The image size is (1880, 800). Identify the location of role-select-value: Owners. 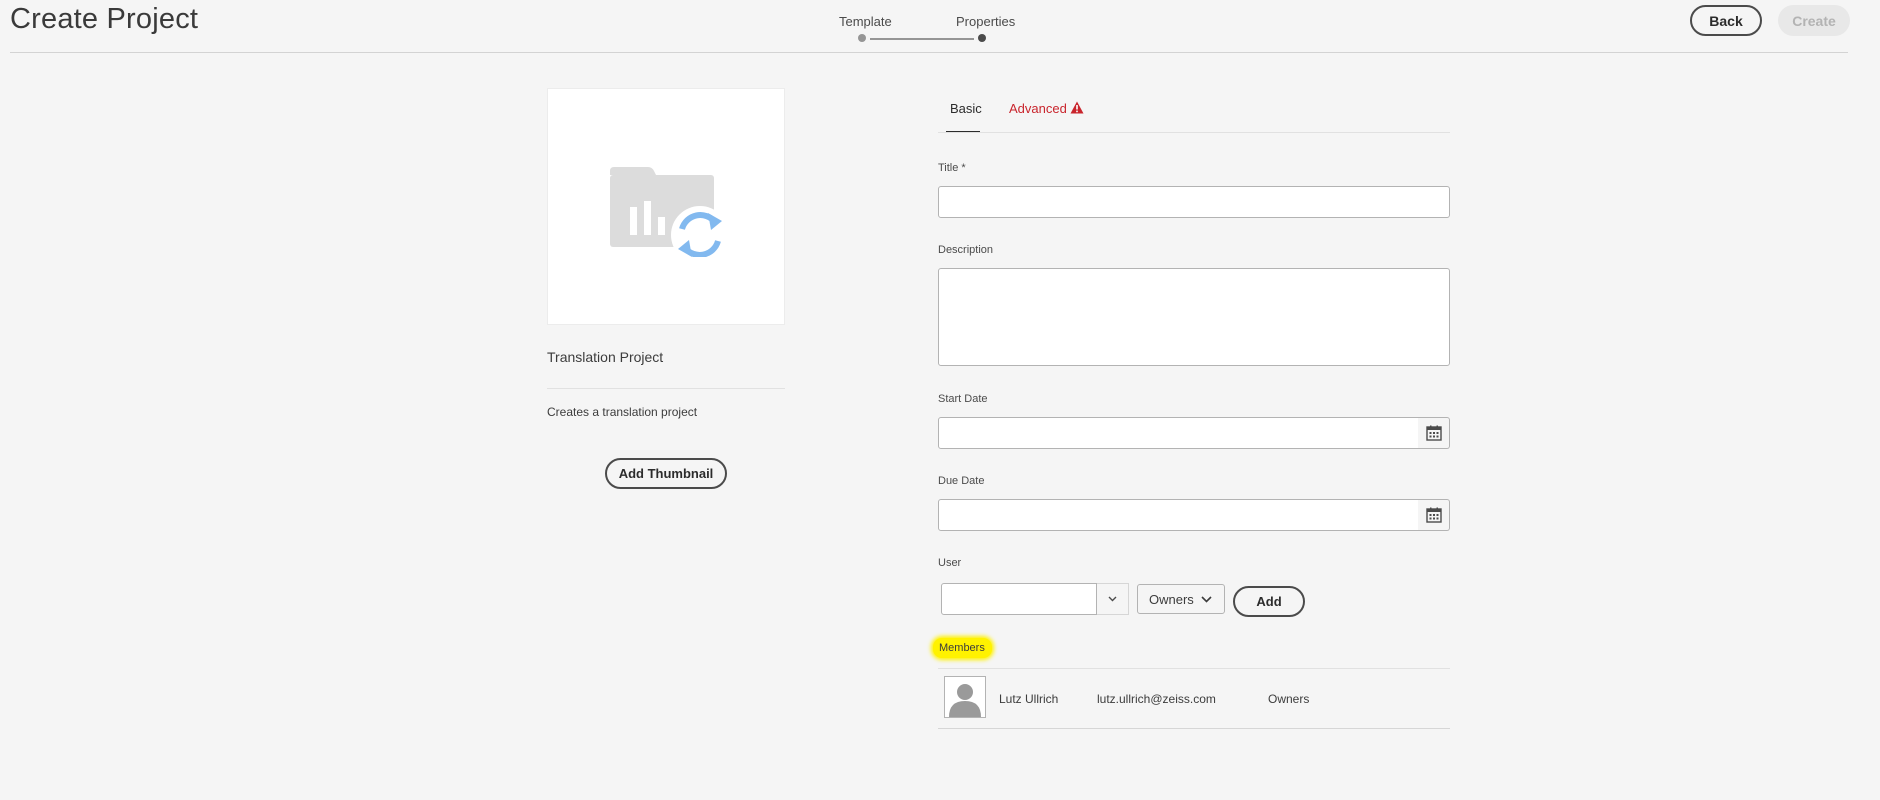
(1171, 599).